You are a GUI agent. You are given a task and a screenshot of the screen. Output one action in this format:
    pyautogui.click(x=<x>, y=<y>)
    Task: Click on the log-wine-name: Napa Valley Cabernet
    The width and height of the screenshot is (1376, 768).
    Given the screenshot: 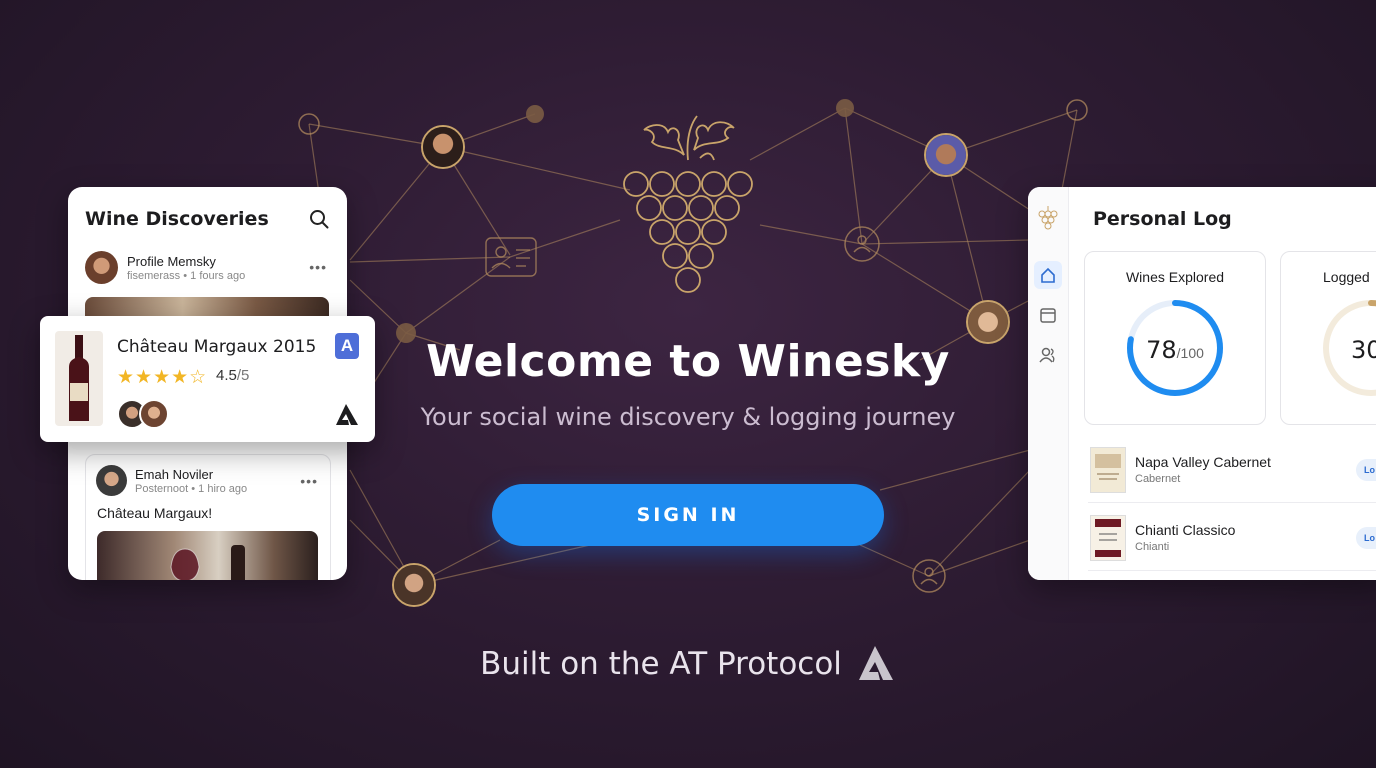 What is the action you would take?
    pyautogui.click(x=1203, y=462)
    